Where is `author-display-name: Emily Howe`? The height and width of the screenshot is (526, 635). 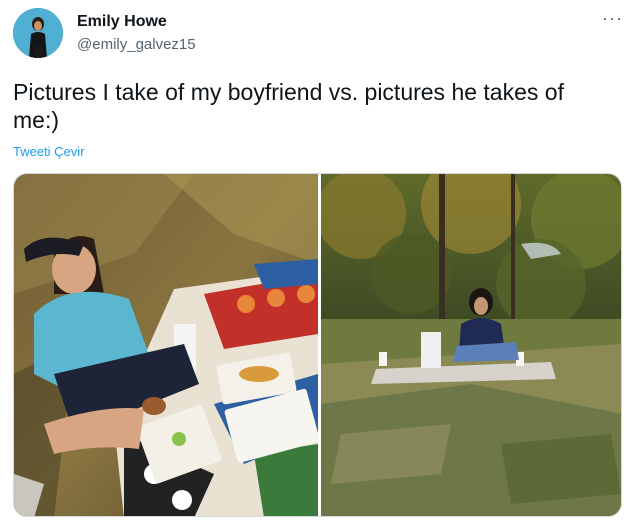 author-display-name: Emily Howe is located at coordinates (122, 22).